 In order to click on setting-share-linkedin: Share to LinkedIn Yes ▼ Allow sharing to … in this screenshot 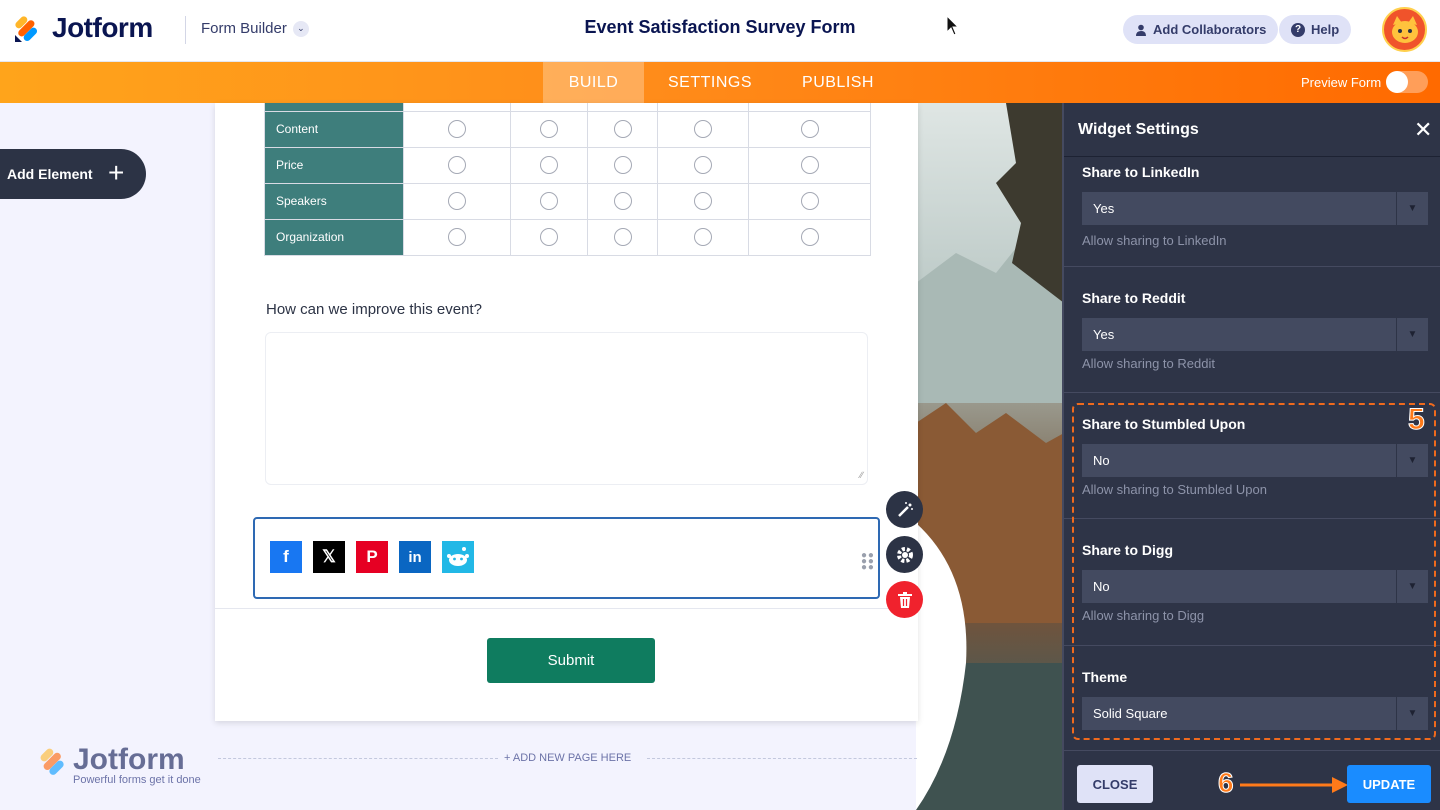, I will do `click(1252, 212)`.